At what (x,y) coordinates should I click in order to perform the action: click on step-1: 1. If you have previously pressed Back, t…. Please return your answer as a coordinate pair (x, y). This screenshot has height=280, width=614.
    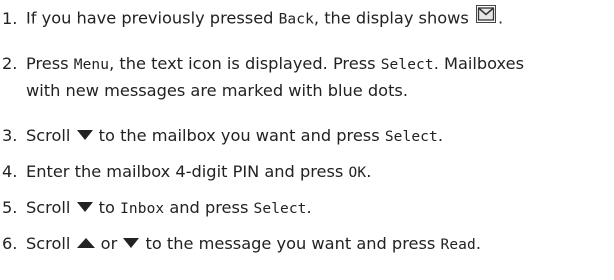
    Looking at the image, I should click on (307, 19).